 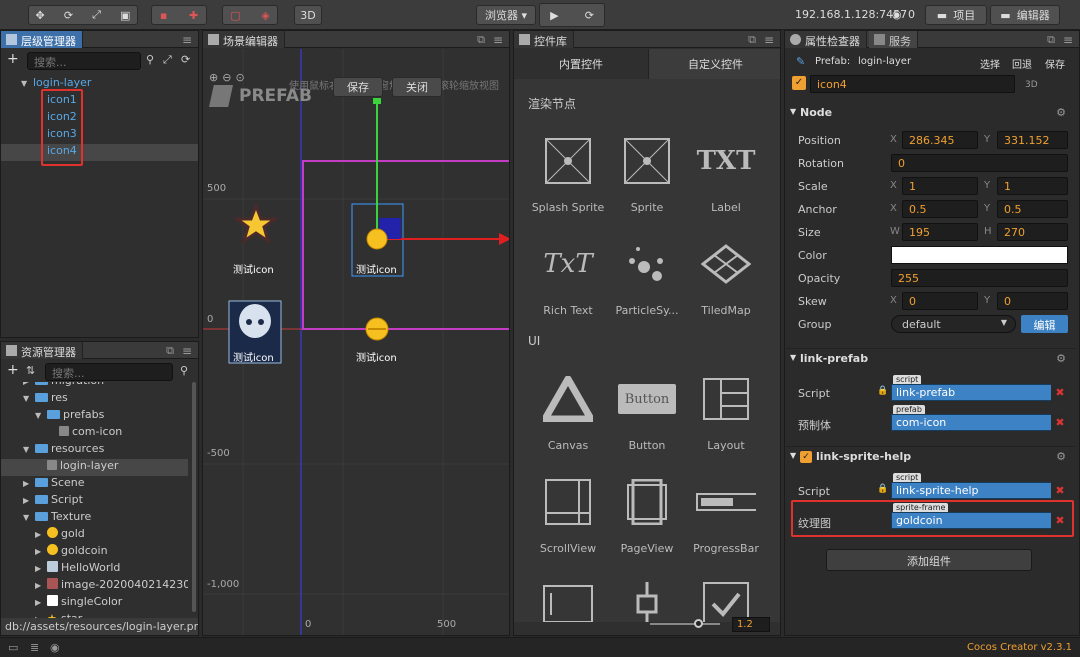 I want to click on color-swatch, so click(x=979, y=255).